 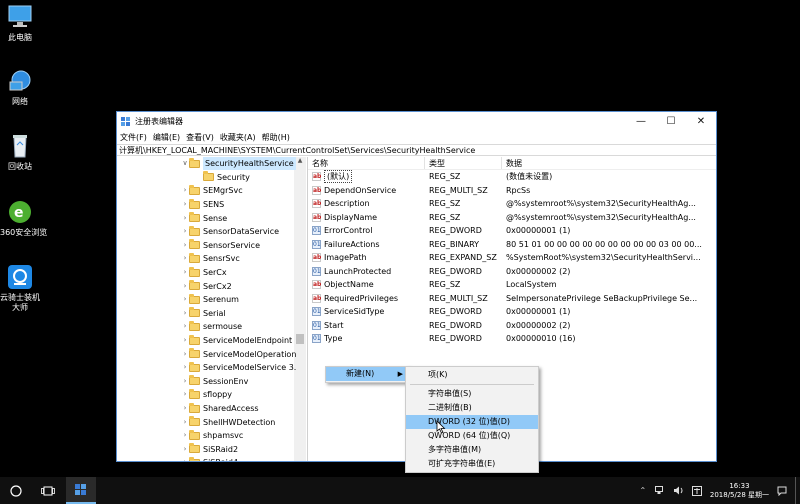 What do you see at coordinates (276, 137) in the screenshot?
I see `menu-help: 帮助(H)` at bounding box center [276, 137].